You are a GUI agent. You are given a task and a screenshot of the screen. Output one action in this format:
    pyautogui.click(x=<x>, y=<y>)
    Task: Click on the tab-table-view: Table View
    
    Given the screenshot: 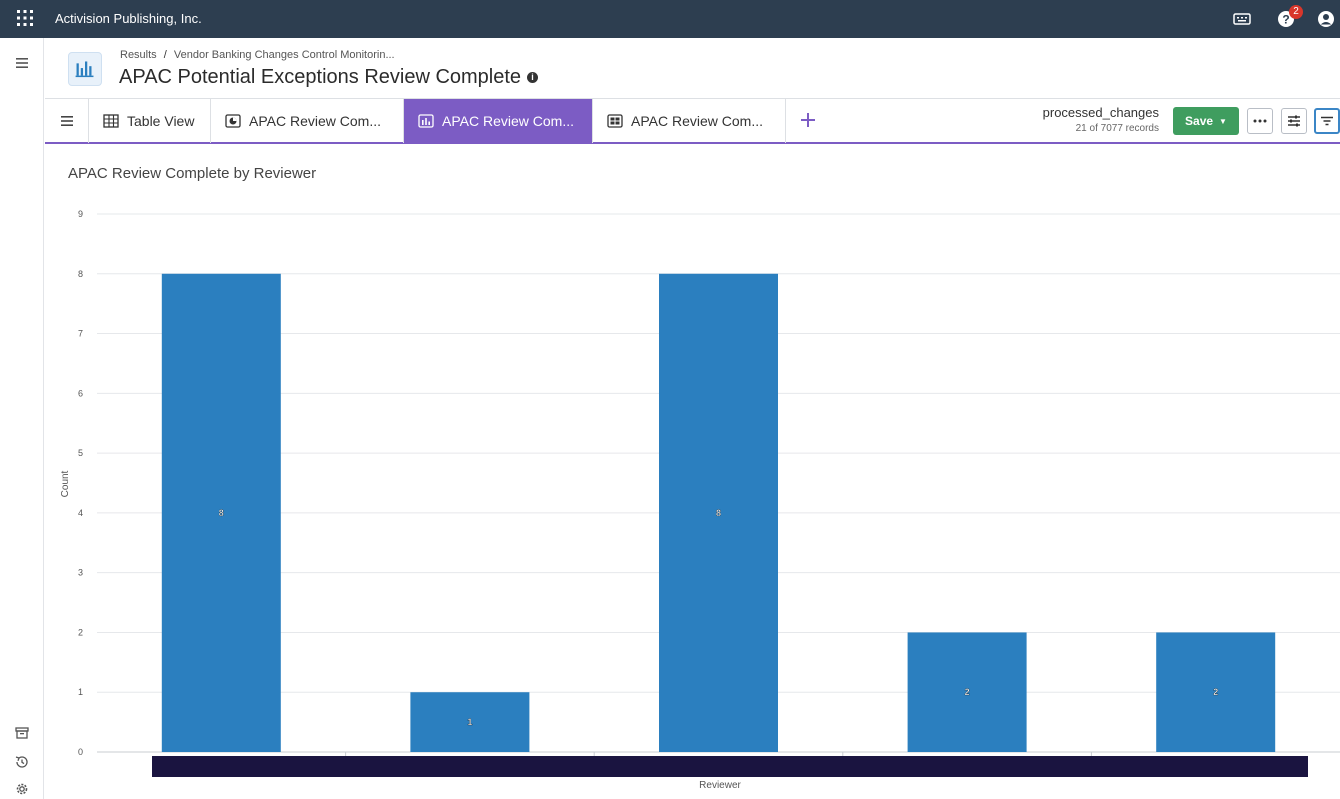 What is the action you would take?
    pyautogui.click(x=150, y=121)
    